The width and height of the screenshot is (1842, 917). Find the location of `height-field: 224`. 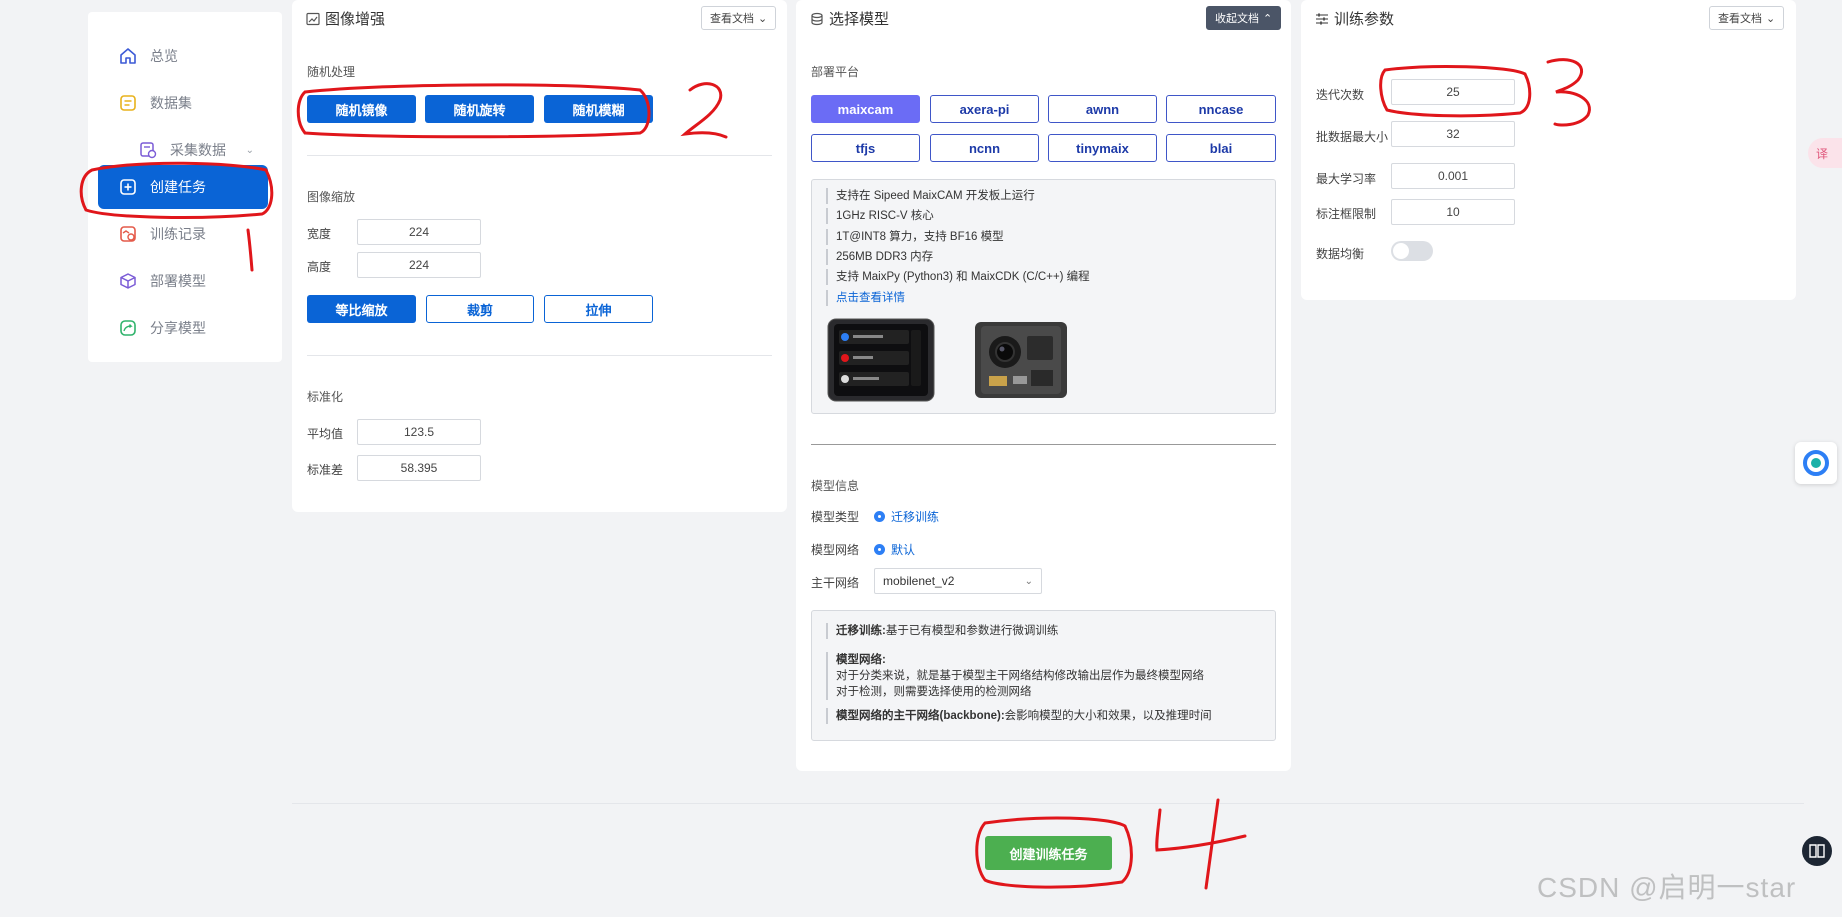

height-field: 224 is located at coordinates (419, 265).